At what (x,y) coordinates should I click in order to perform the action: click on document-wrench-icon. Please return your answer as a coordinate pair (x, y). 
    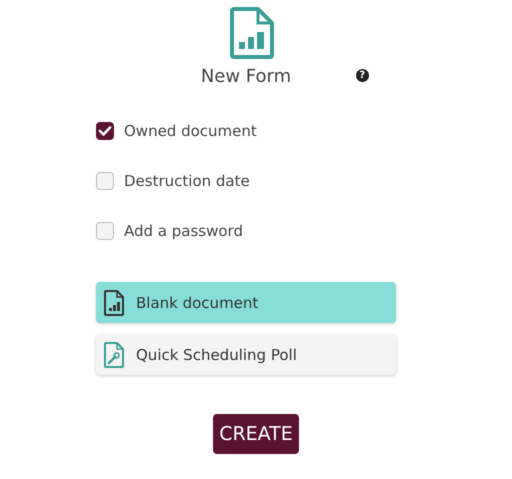
    Looking at the image, I should click on (114, 355).